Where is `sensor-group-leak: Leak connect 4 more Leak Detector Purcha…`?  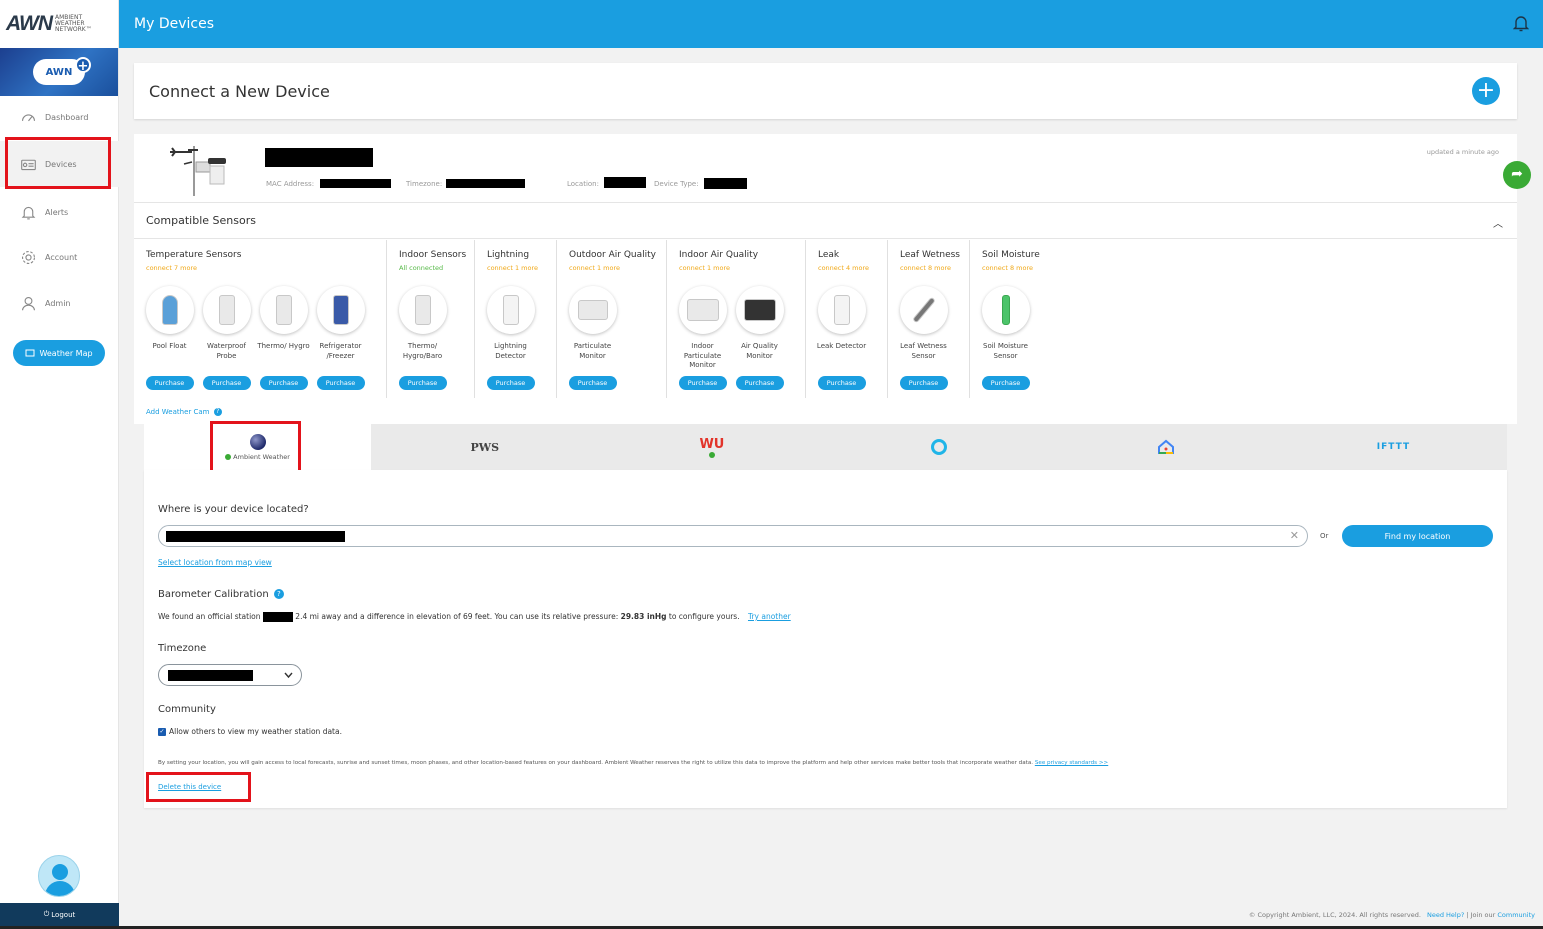 sensor-group-leak: Leak connect 4 more Leak Detector Purcha… is located at coordinates (847, 319).